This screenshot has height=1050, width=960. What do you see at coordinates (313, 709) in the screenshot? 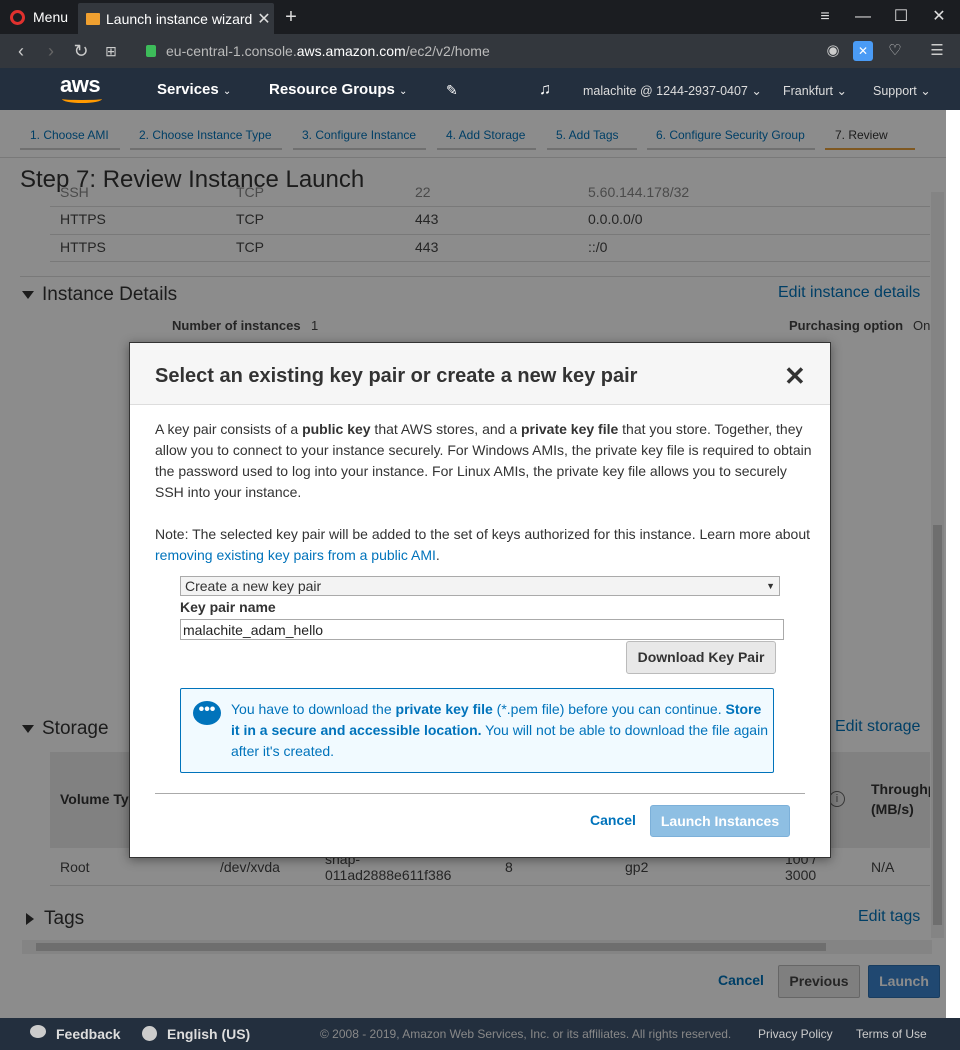
I see `info-text: You have to download the` at bounding box center [313, 709].